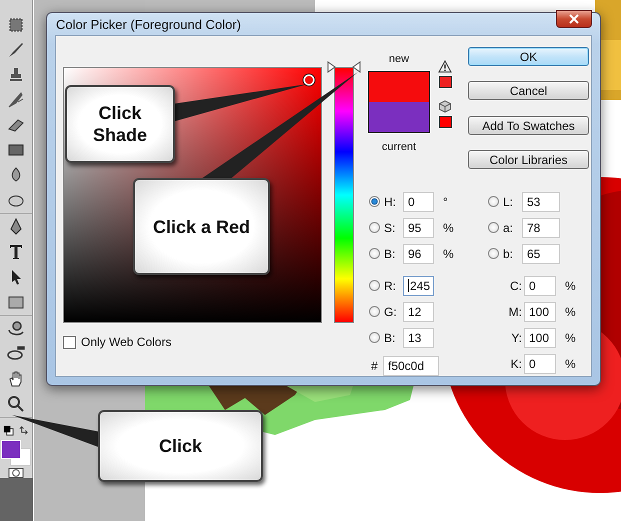 This screenshot has height=521, width=621. I want to click on swatch-label: current, so click(399, 147).